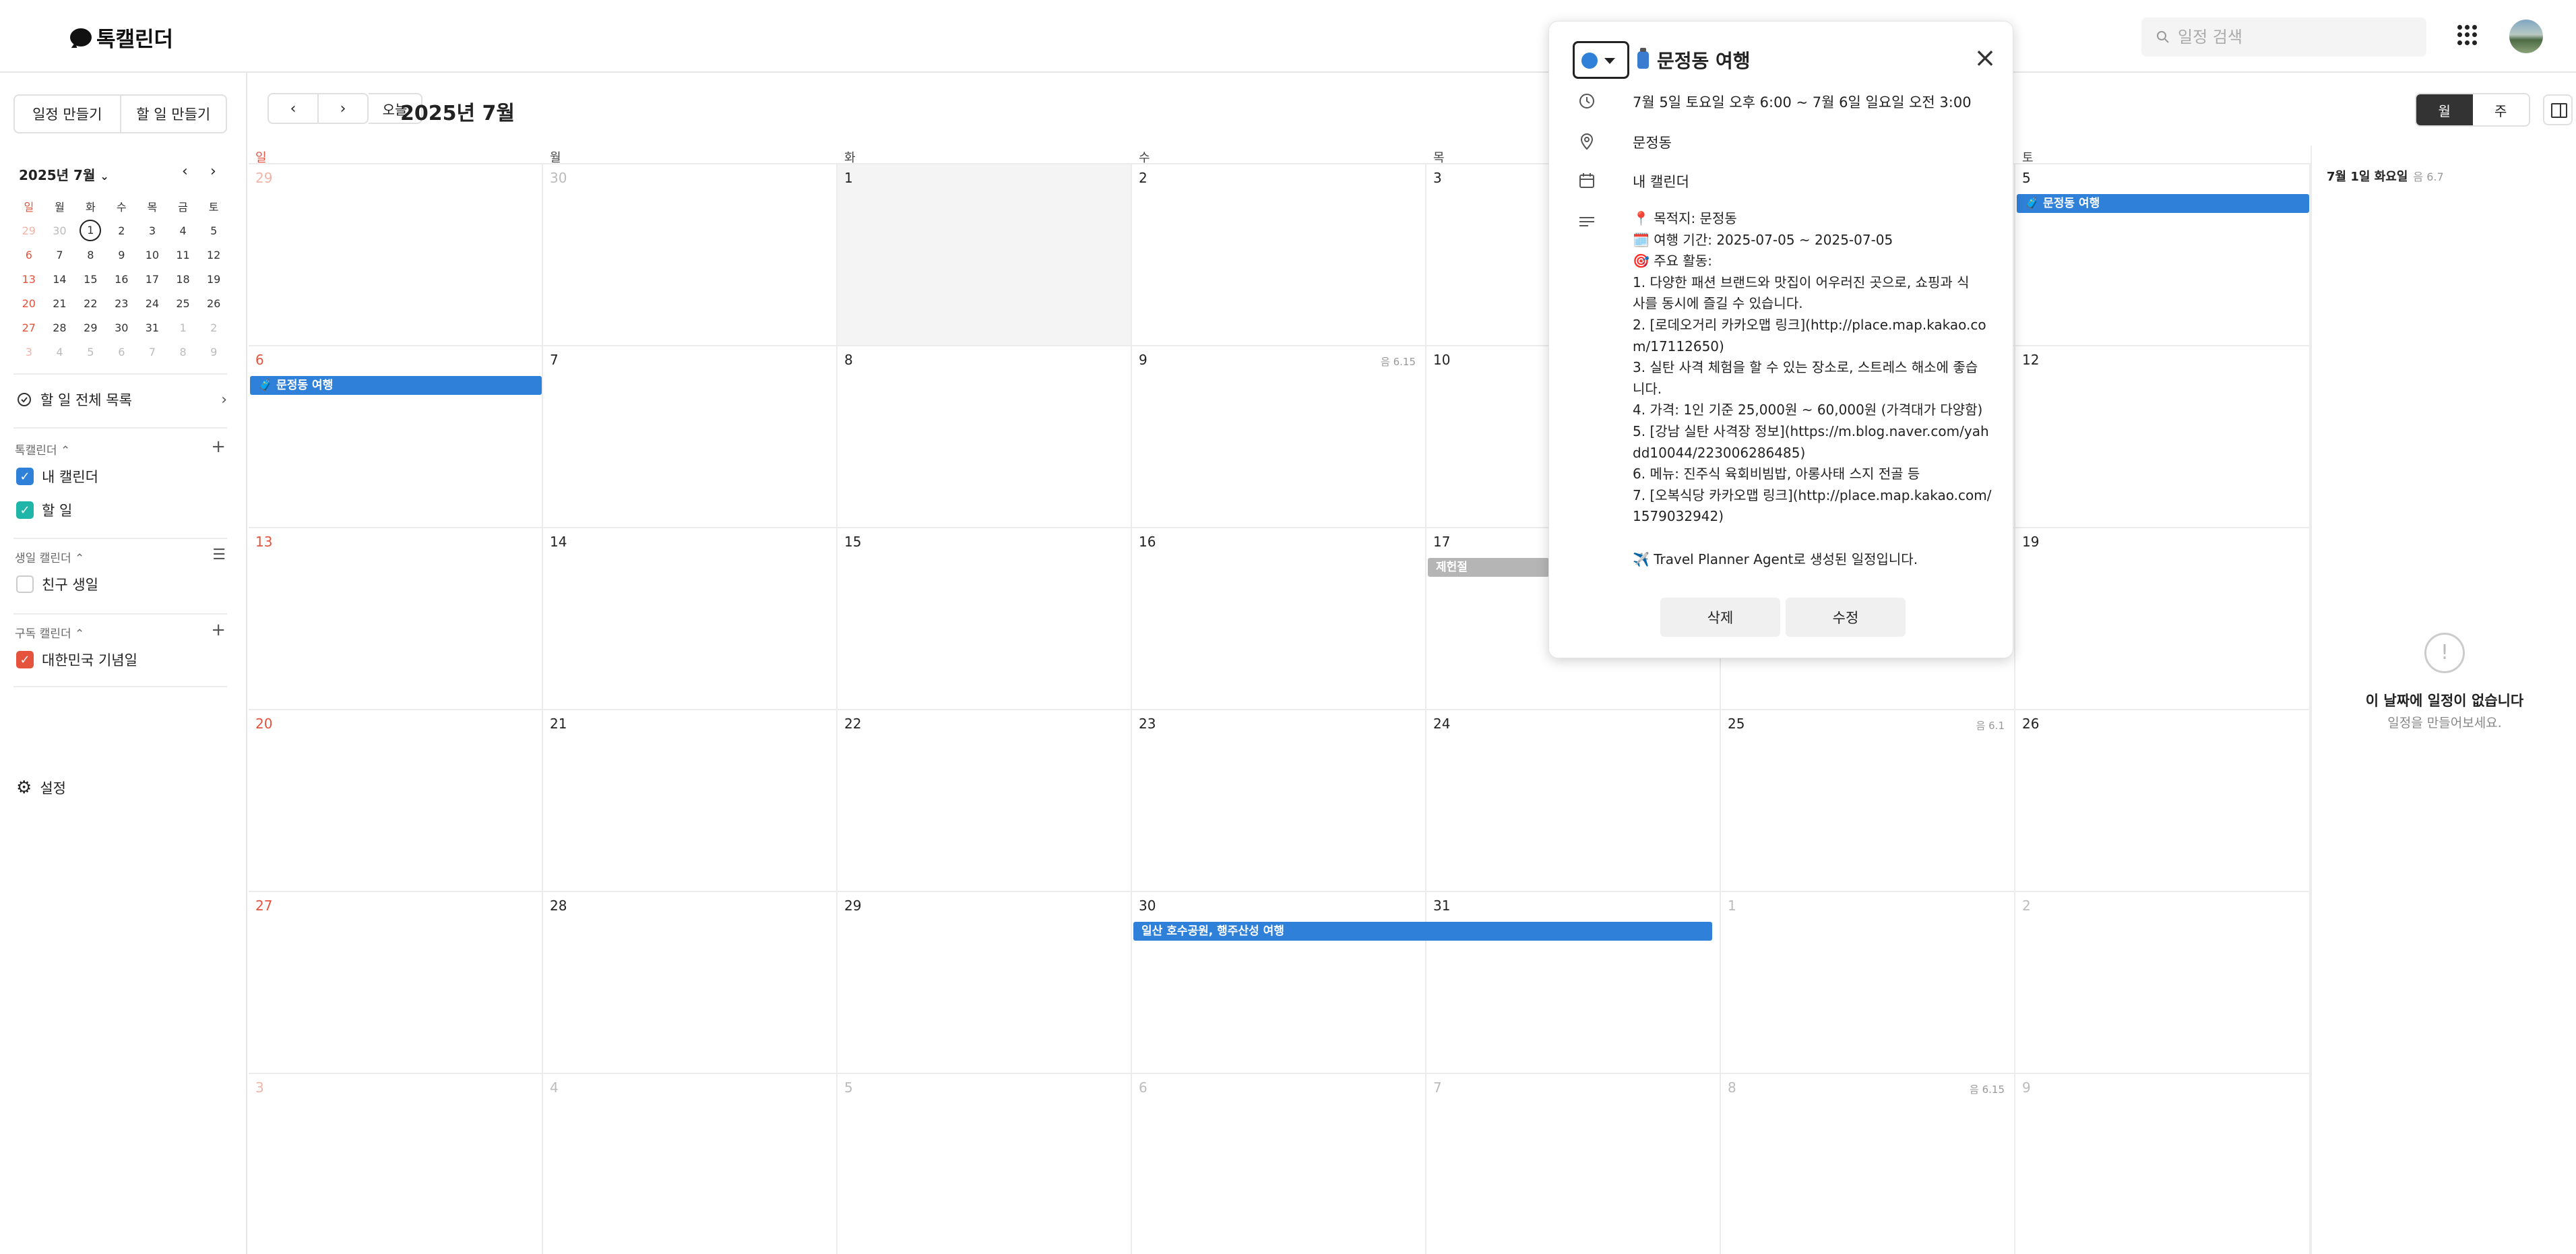 This screenshot has height=1254, width=2576. I want to click on mini-day: 17, so click(152, 279).